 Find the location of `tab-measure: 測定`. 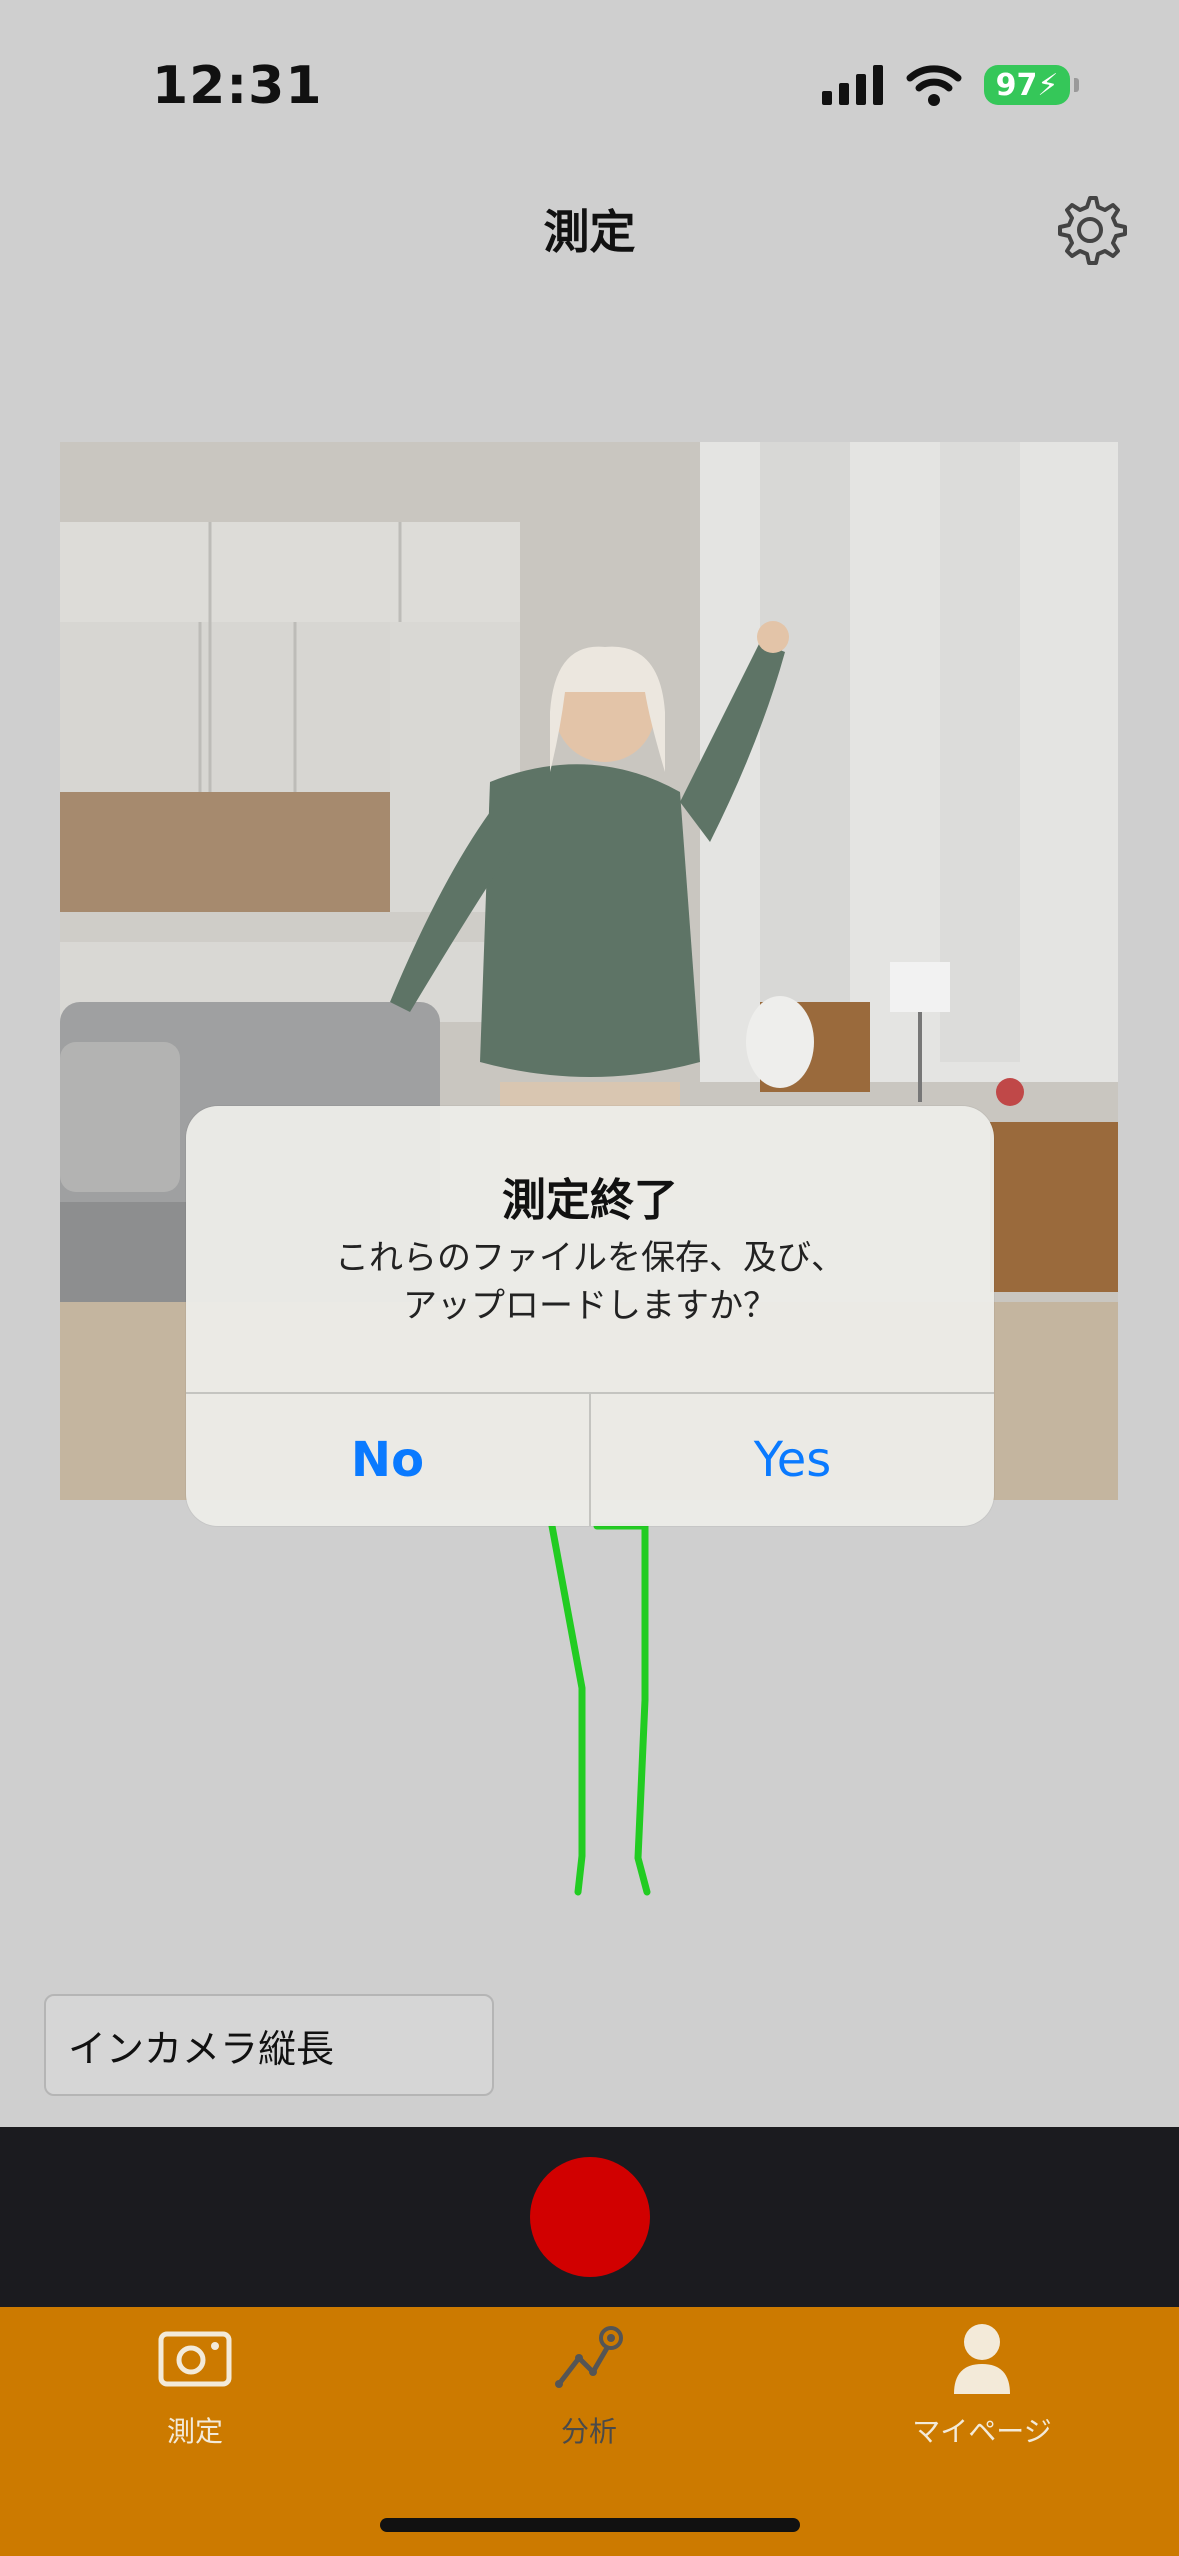

tab-measure: 測定 is located at coordinates (195, 2388).